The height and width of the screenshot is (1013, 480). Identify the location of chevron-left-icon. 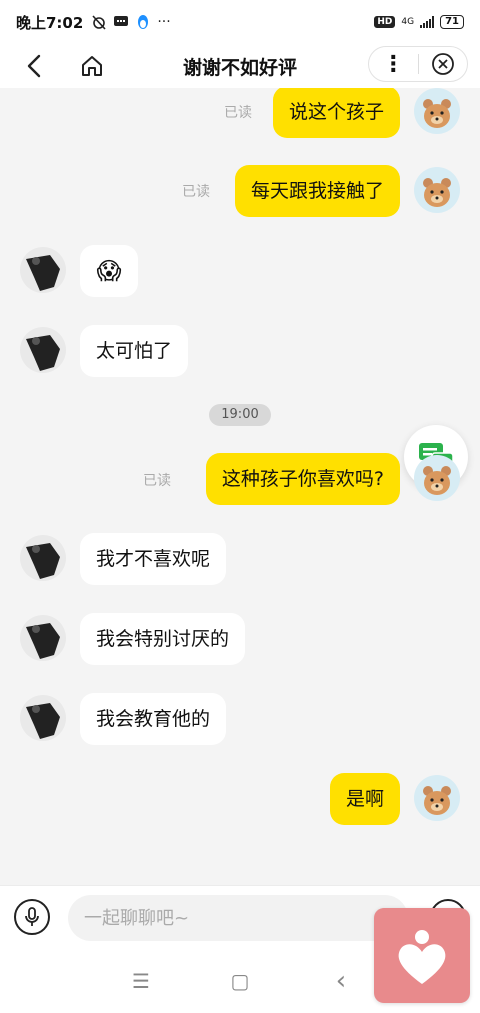
(34, 66).